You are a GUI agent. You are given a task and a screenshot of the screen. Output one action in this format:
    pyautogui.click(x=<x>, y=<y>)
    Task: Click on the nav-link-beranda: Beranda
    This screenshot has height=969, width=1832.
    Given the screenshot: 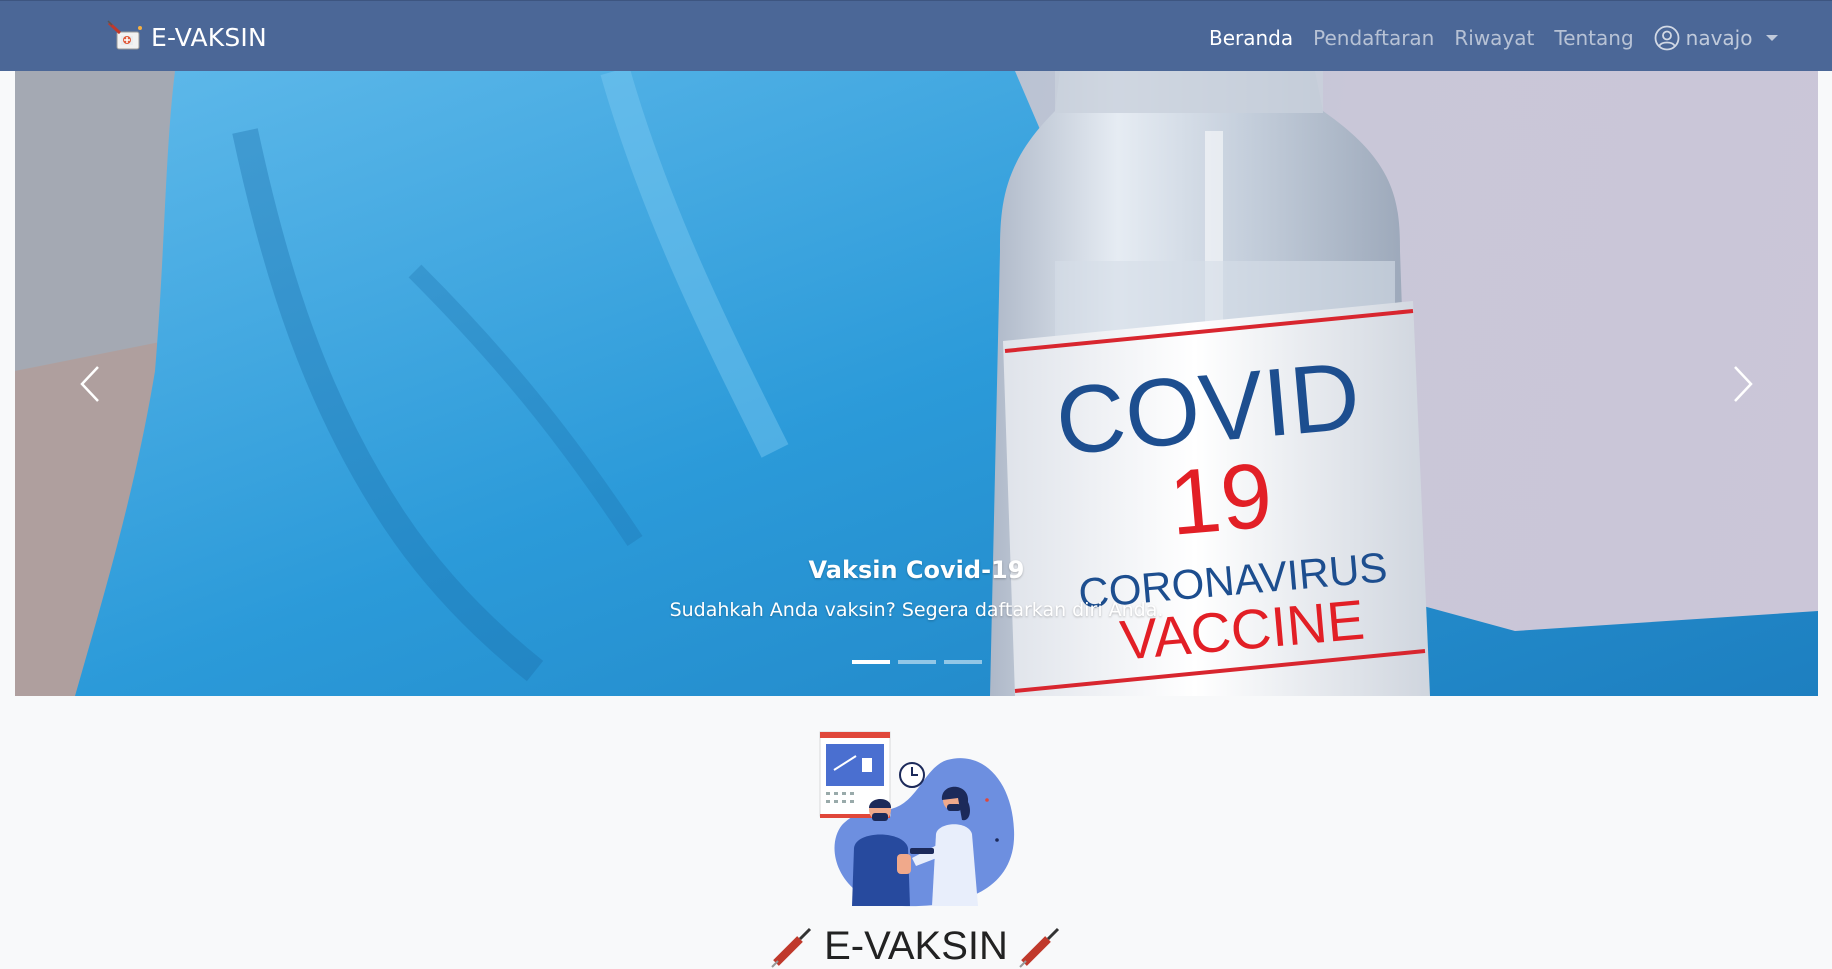 What is the action you would take?
    pyautogui.click(x=1251, y=38)
    